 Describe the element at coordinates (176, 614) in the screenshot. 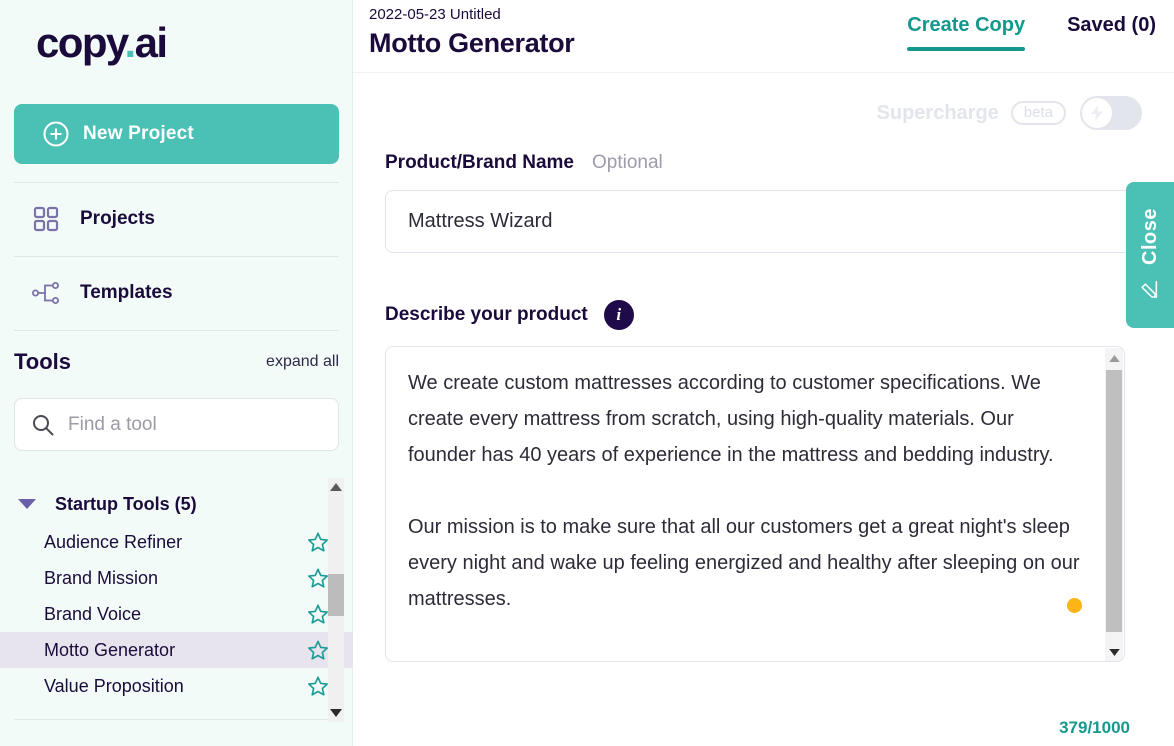

I see `list-item: Brand Voice` at that location.